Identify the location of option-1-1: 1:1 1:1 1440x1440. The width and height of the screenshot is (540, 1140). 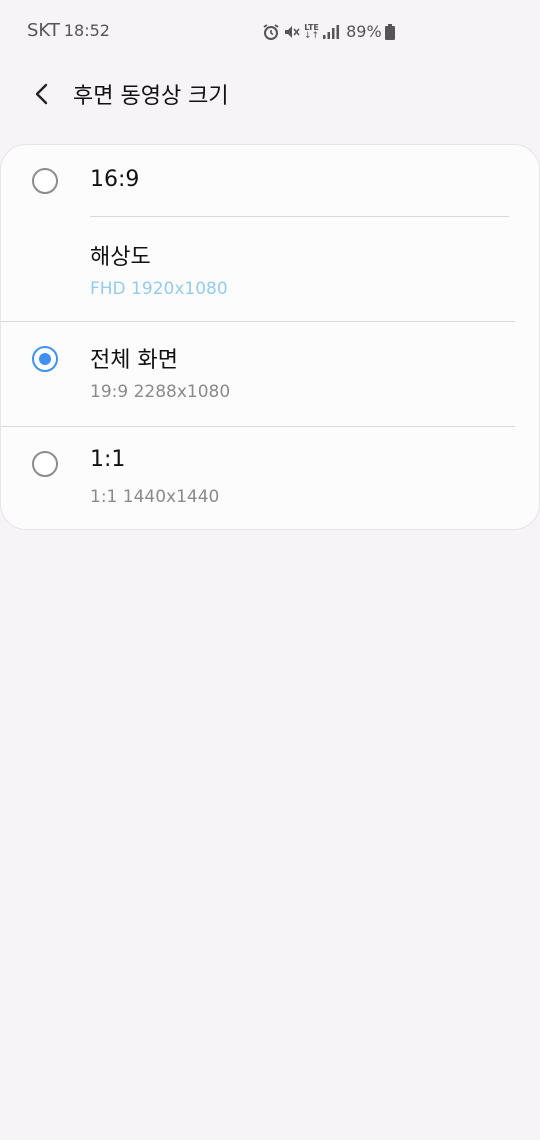
(270, 479).